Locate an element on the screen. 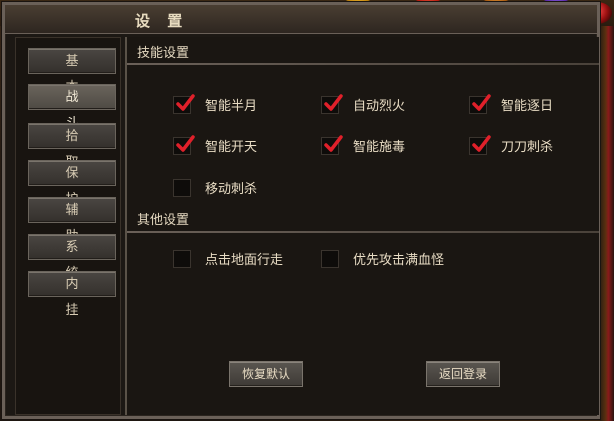 The height and width of the screenshot is (421, 614). option-prioritize-full-hp-monster: 优先攻击满血怪 is located at coordinates (382, 258).